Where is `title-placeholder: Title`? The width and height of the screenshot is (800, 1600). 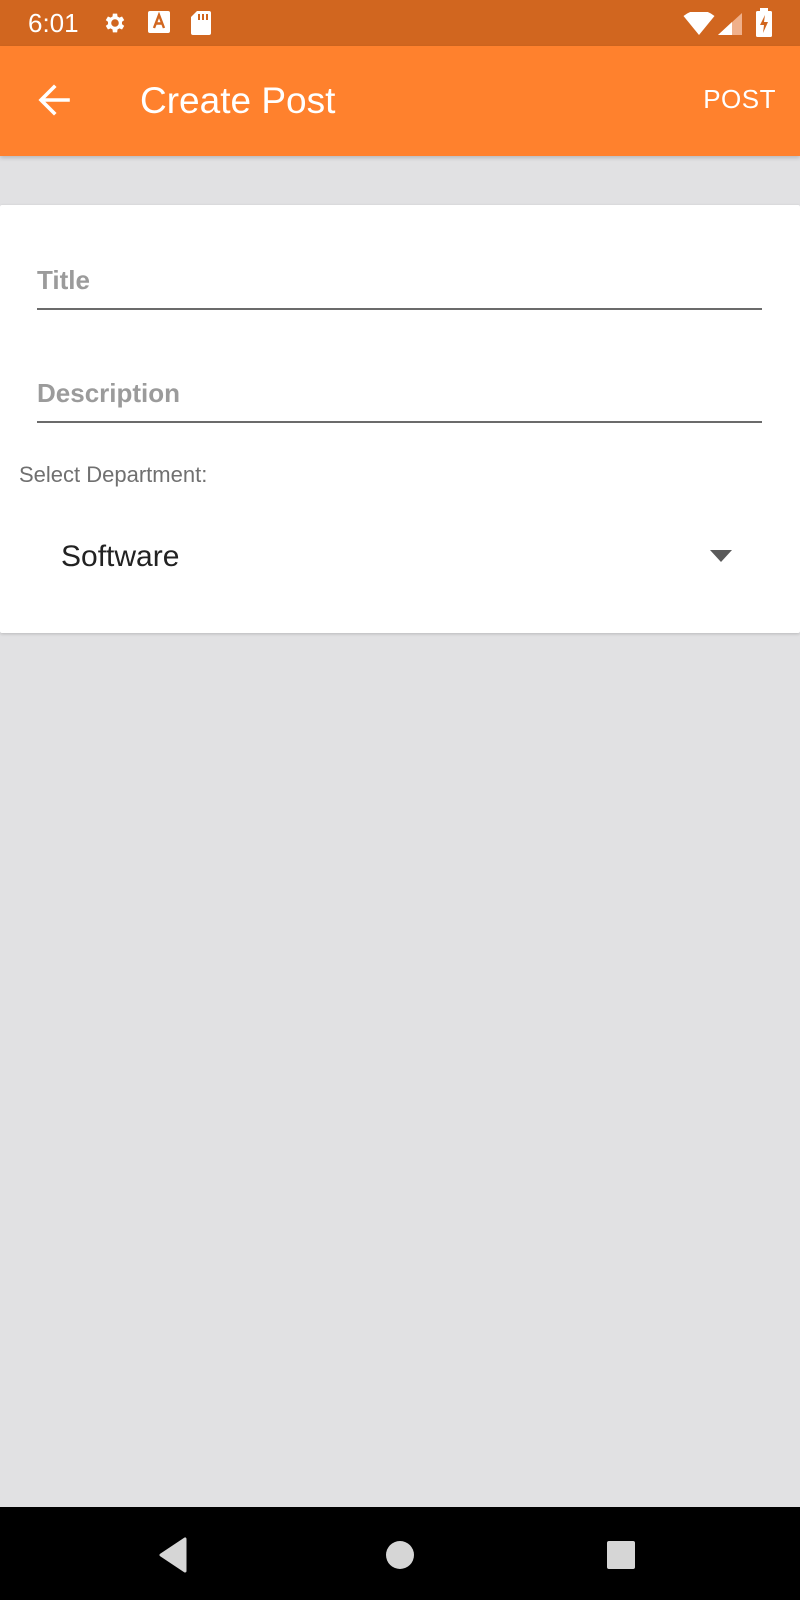
title-placeholder: Title is located at coordinates (63, 280).